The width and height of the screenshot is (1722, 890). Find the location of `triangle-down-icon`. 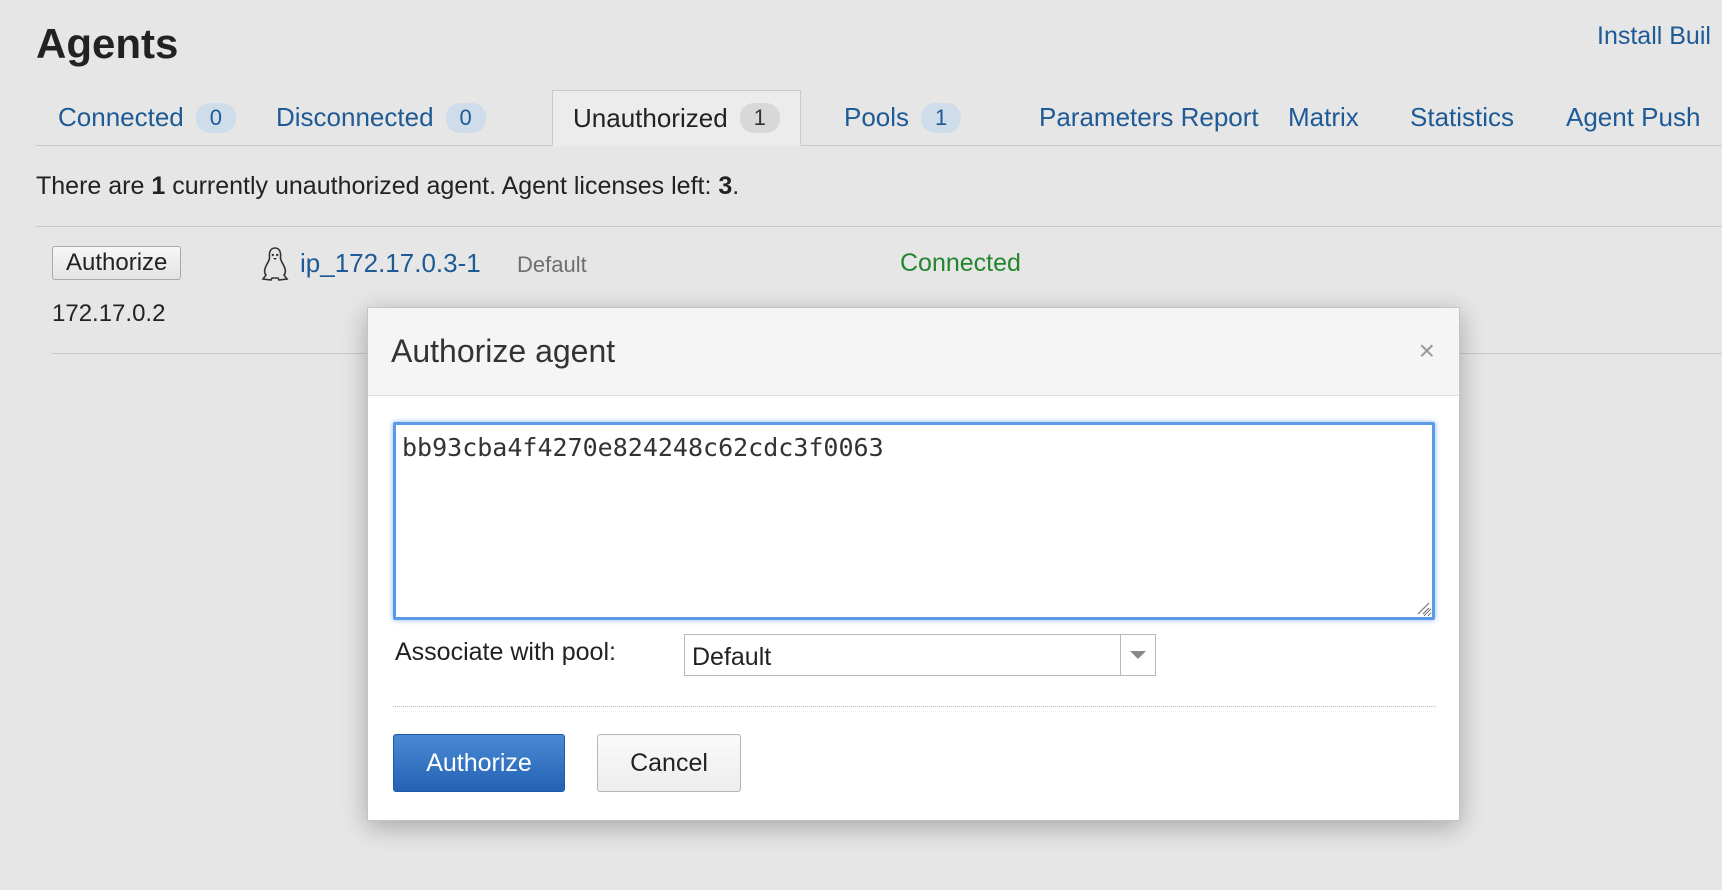

triangle-down-icon is located at coordinates (1138, 655).